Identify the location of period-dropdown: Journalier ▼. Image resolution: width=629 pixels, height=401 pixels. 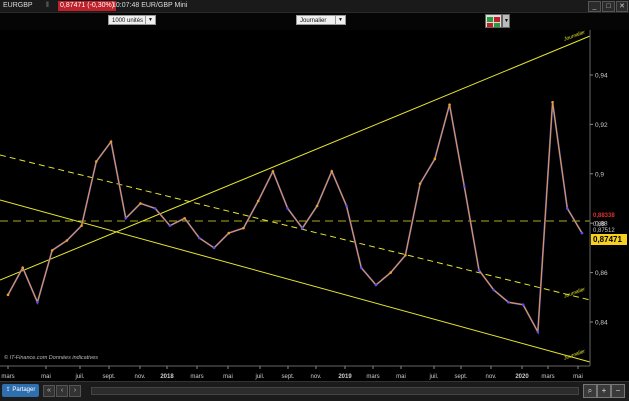
(321, 20).